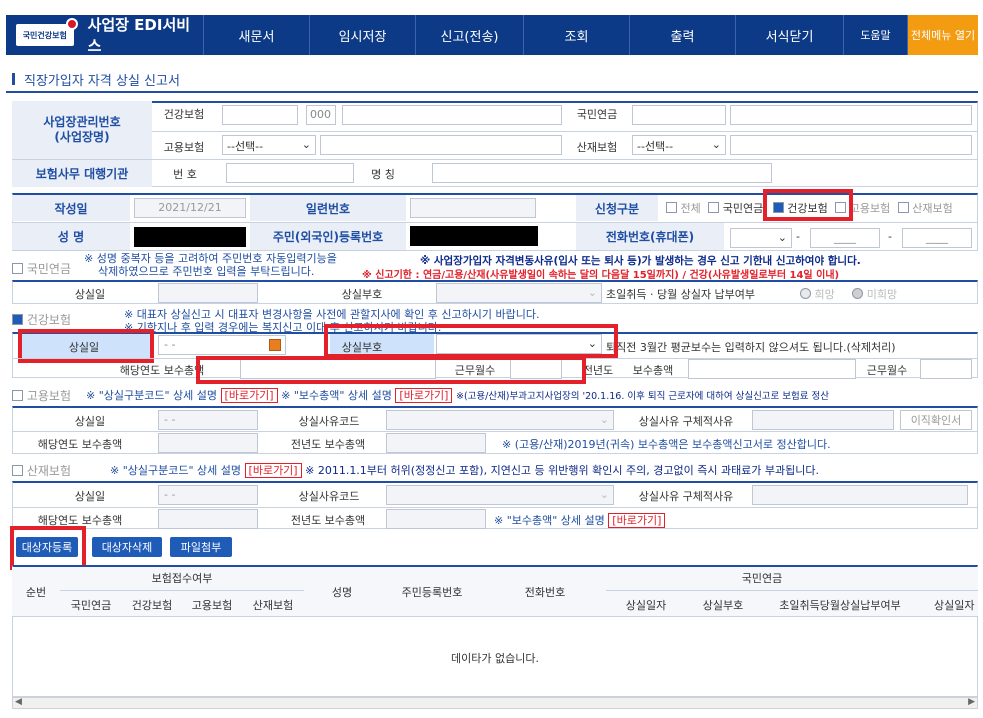 The height and width of the screenshot is (718, 983). Describe the element at coordinates (152, 395) in the screenshot. I see `employment-note-1: ※ "상실구분코드" 상세 설명` at that location.